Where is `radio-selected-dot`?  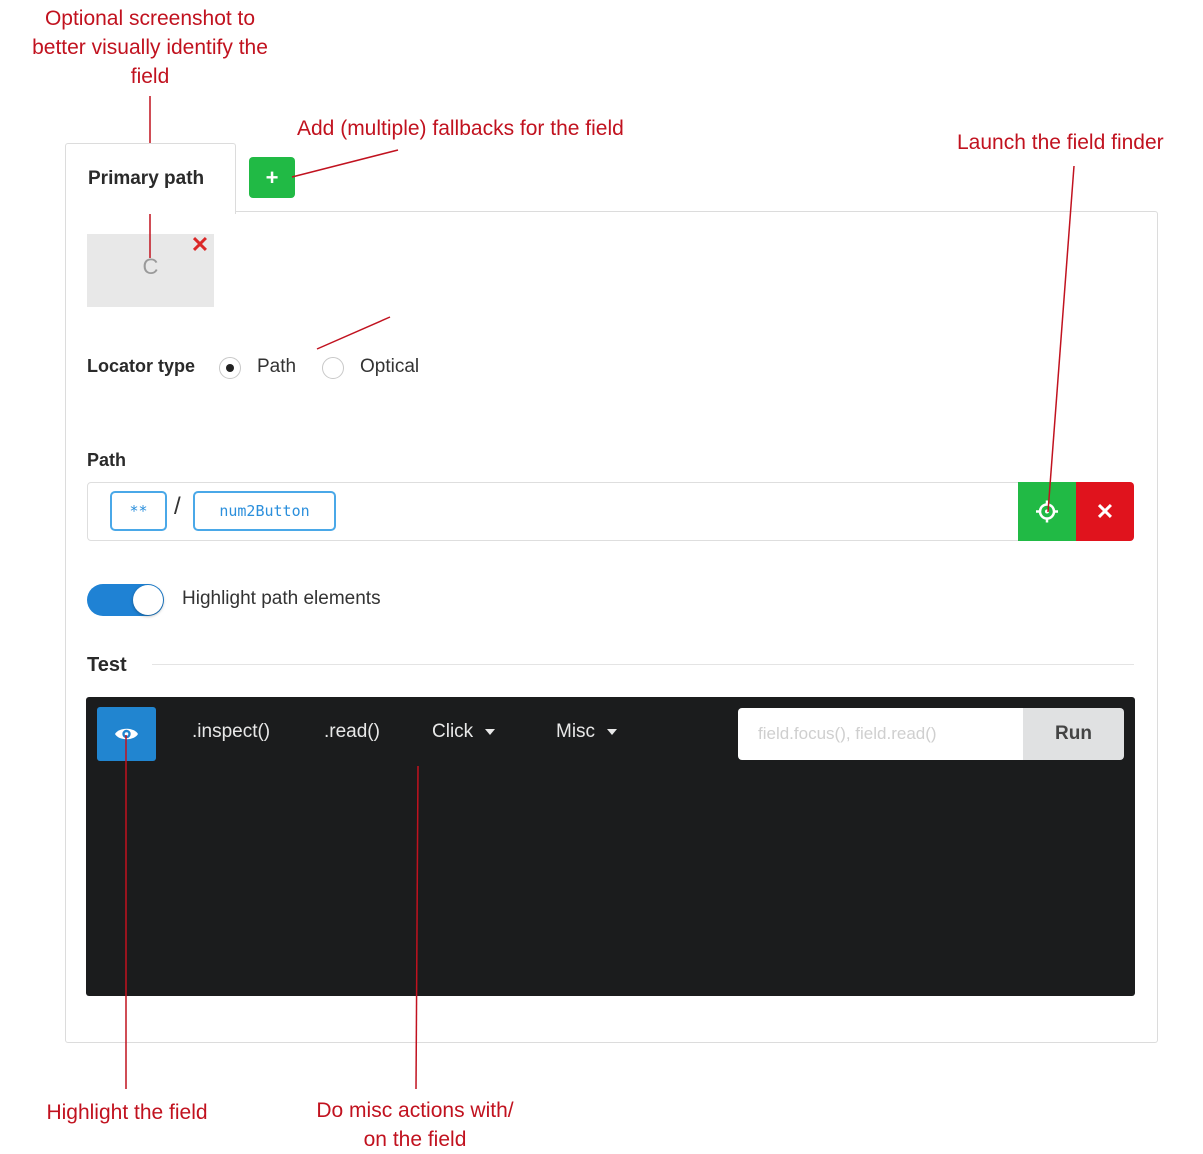 radio-selected-dot is located at coordinates (230, 368).